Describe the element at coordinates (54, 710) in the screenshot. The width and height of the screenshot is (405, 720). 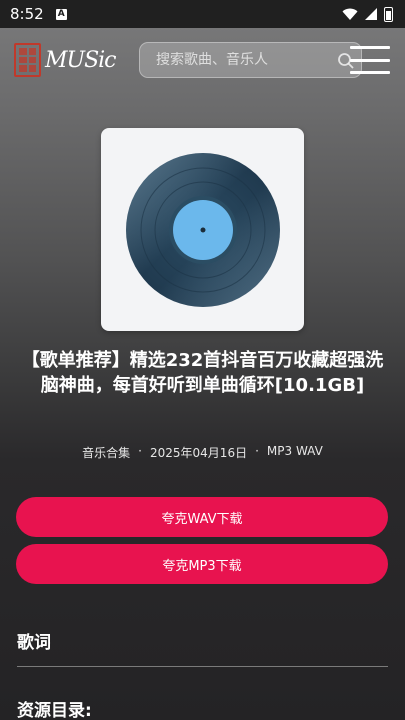
I see `resource-directory-heading: 资源目录:` at that location.